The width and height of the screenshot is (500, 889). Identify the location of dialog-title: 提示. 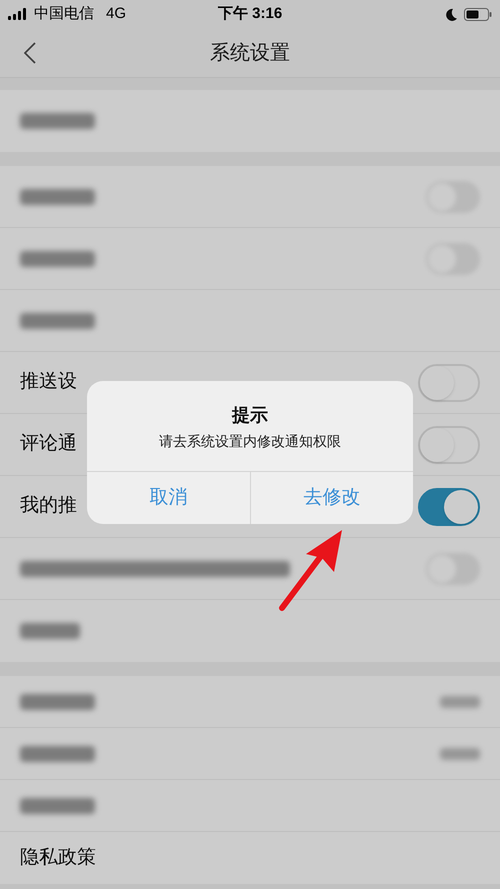
(250, 415).